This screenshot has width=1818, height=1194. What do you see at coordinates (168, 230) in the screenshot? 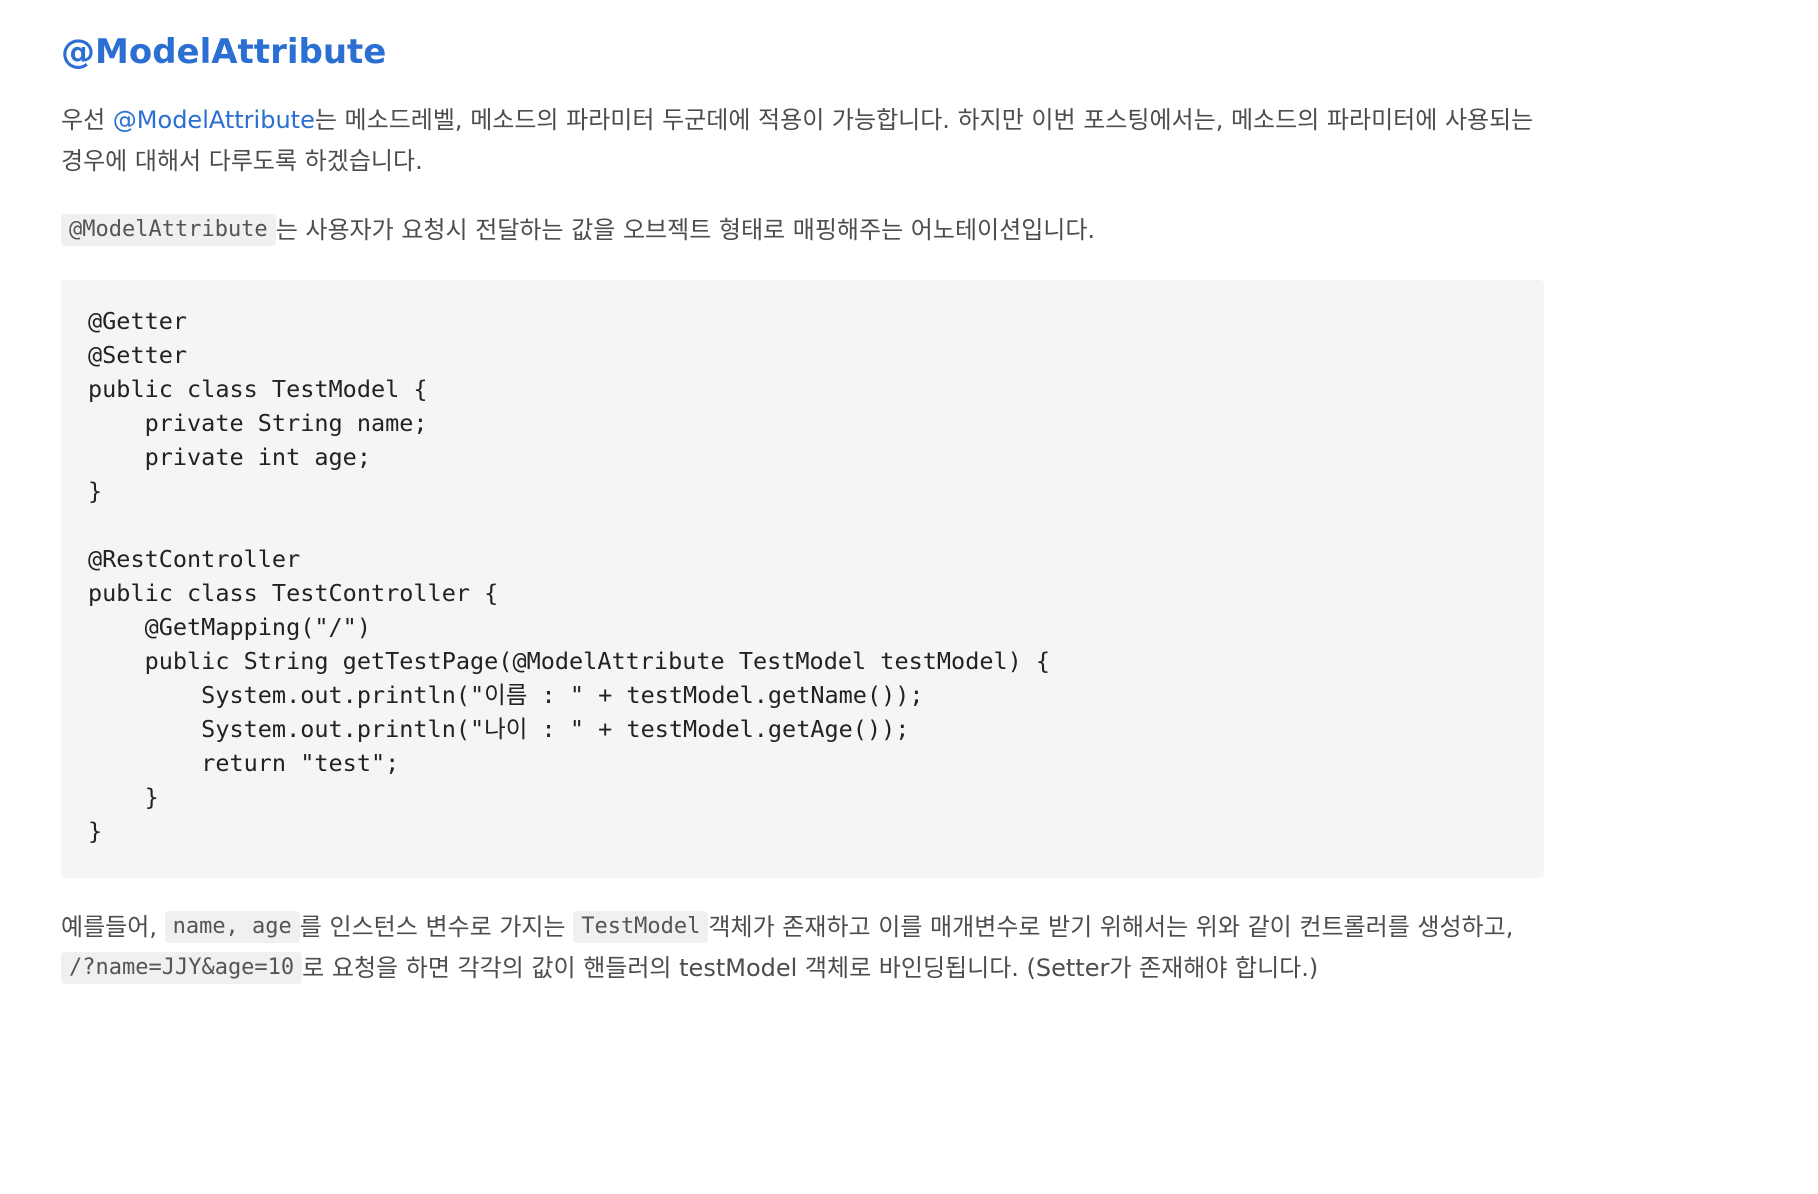
I see `inline-code-model-attribute: @ModelAttribute` at bounding box center [168, 230].